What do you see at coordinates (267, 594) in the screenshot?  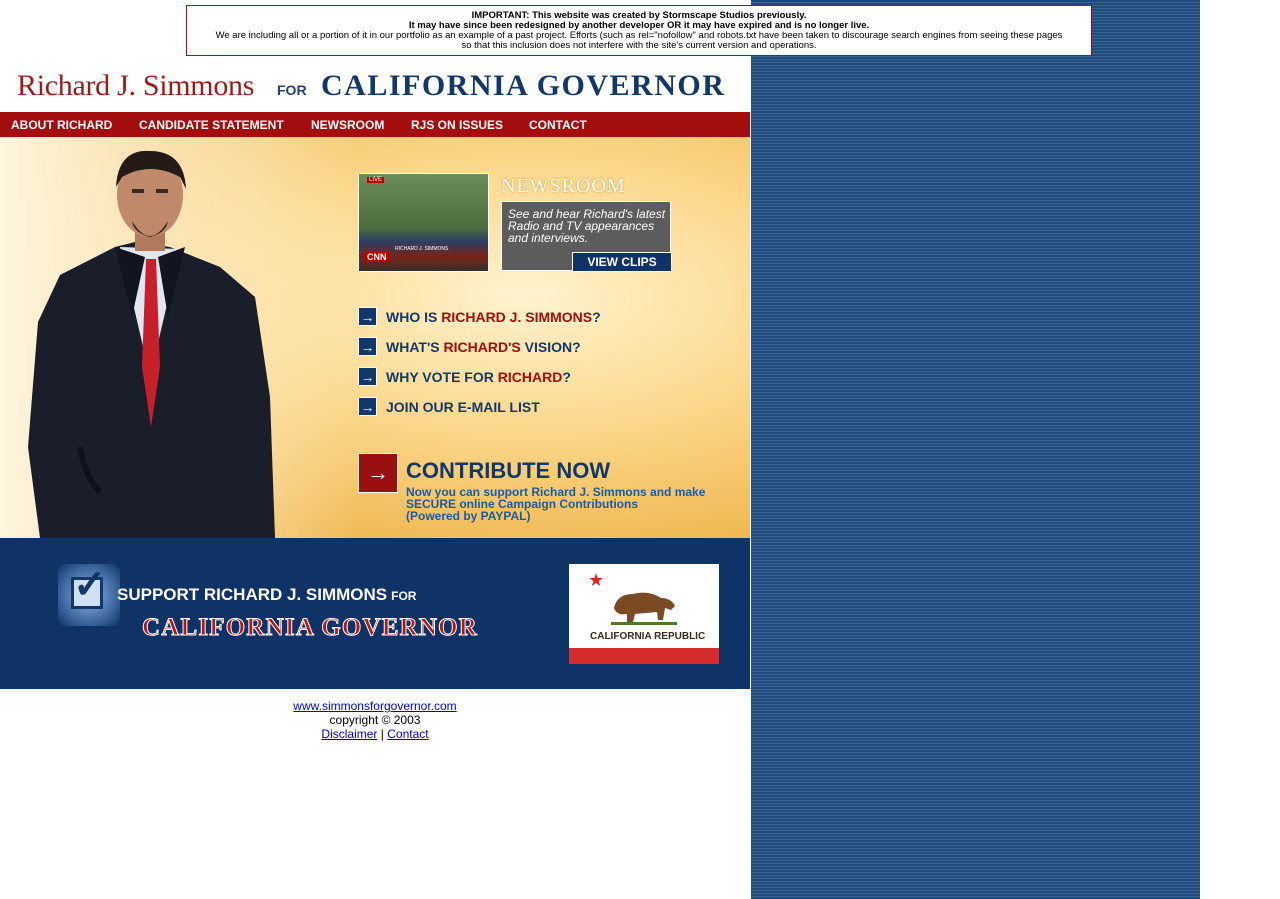 I see `support-text: SUPPORT RICHARD J. SIMMONS FOR` at bounding box center [267, 594].